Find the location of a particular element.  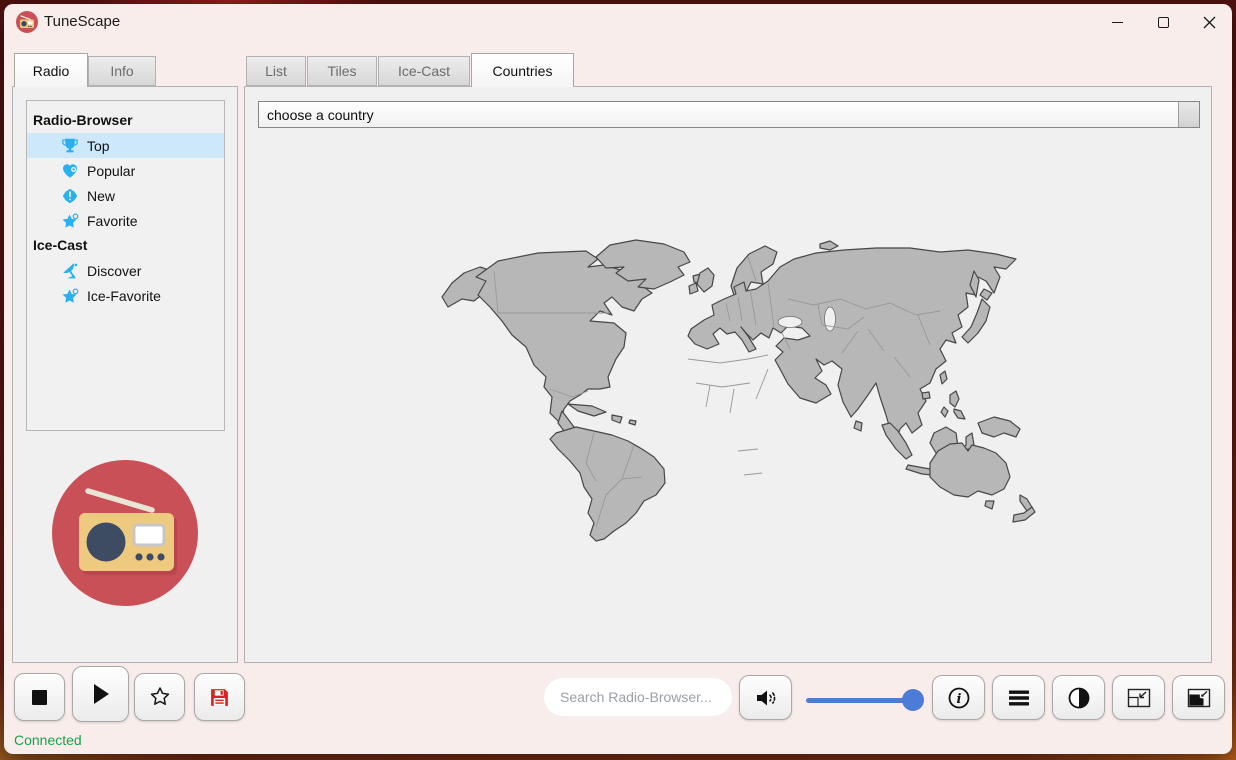

sidebar-item-favorite: Favorite is located at coordinates (125, 220).